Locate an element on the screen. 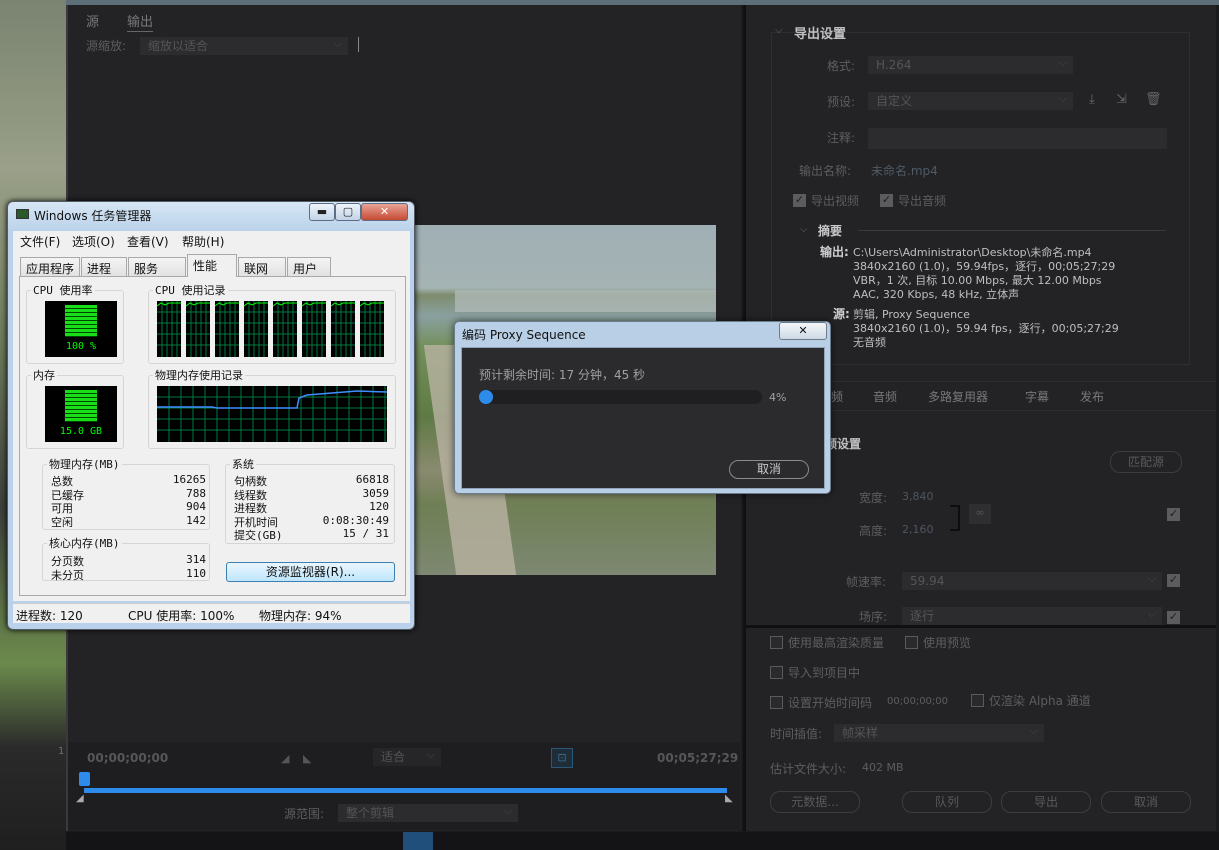 This screenshot has width=1219, height=850. est-size-label: 估计文件大小: is located at coordinates (808, 769).